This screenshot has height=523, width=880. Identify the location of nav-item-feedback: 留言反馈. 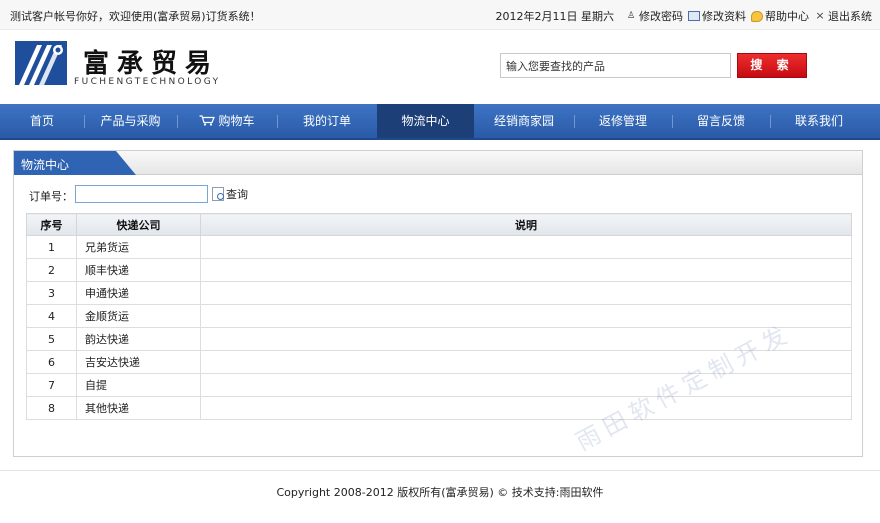
(721, 121).